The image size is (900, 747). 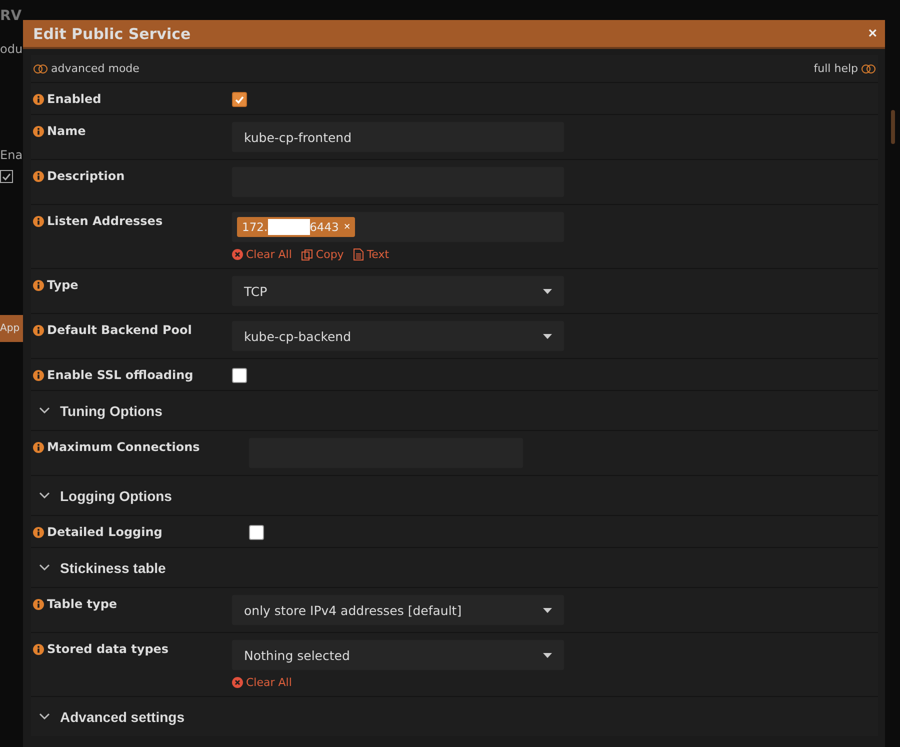 What do you see at coordinates (95, 68) in the screenshot?
I see `advanced-mode-label: advanced mode` at bounding box center [95, 68].